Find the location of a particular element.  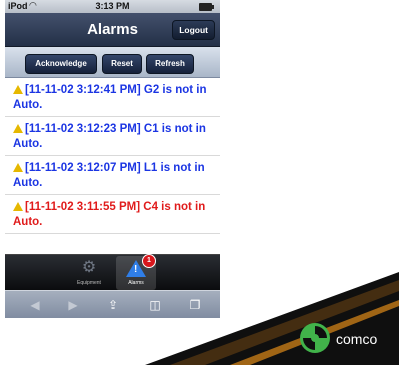

comco-logo-mark is located at coordinates (315, 338).